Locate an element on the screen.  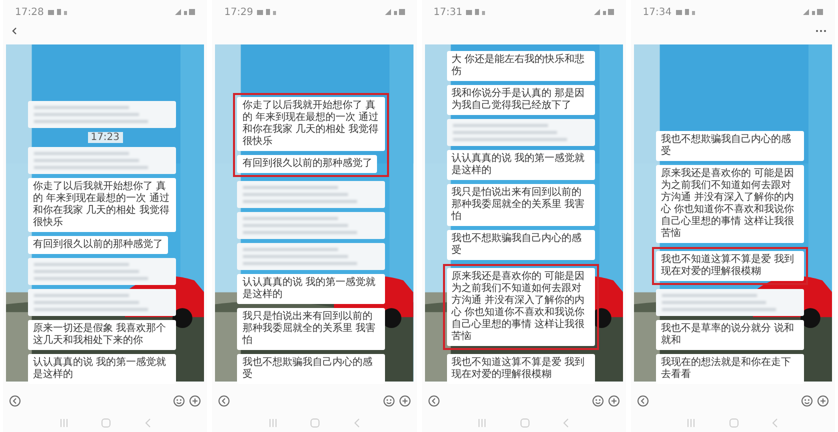
status-time: 17:34 is located at coordinates (657, 12).